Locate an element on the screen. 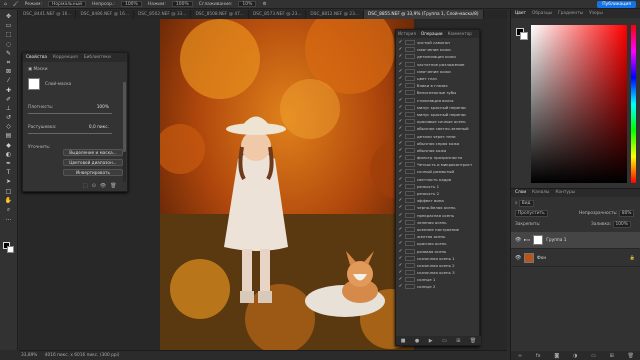 The width and height of the screenshot is (640, 360). publish-button: Публикация is located at coordinates (616, 4).